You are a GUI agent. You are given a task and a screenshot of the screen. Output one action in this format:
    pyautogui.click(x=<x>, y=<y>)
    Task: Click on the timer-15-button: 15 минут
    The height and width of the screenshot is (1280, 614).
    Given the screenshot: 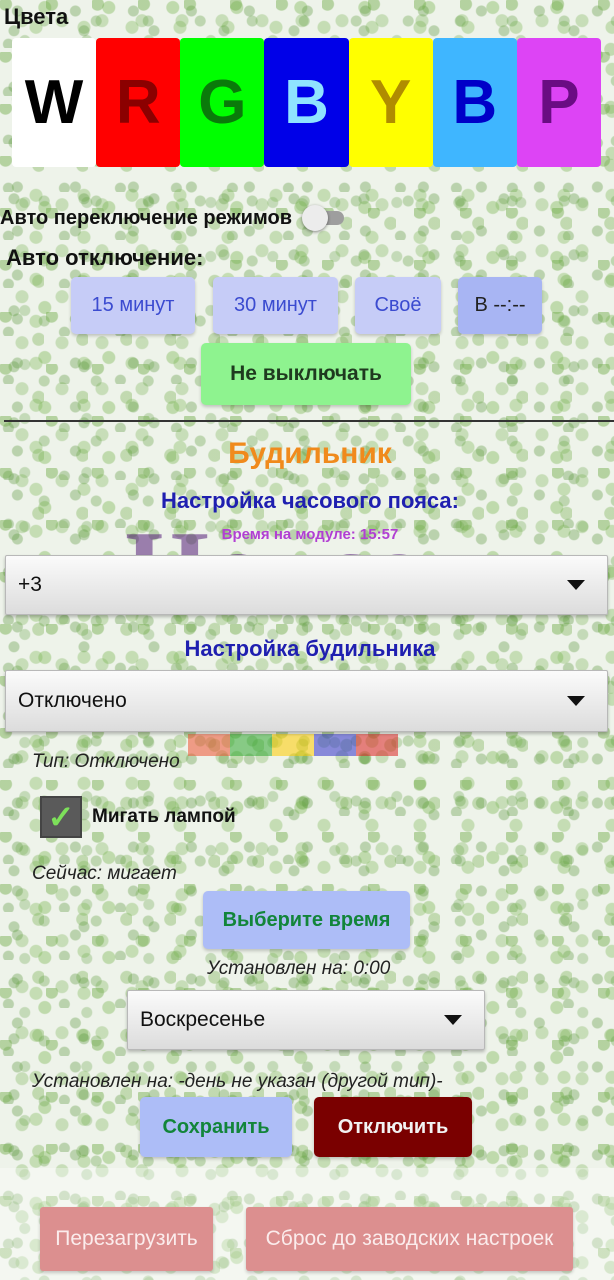 What is the action you would take?
    pyautogui.click(x=133, y=305)
    